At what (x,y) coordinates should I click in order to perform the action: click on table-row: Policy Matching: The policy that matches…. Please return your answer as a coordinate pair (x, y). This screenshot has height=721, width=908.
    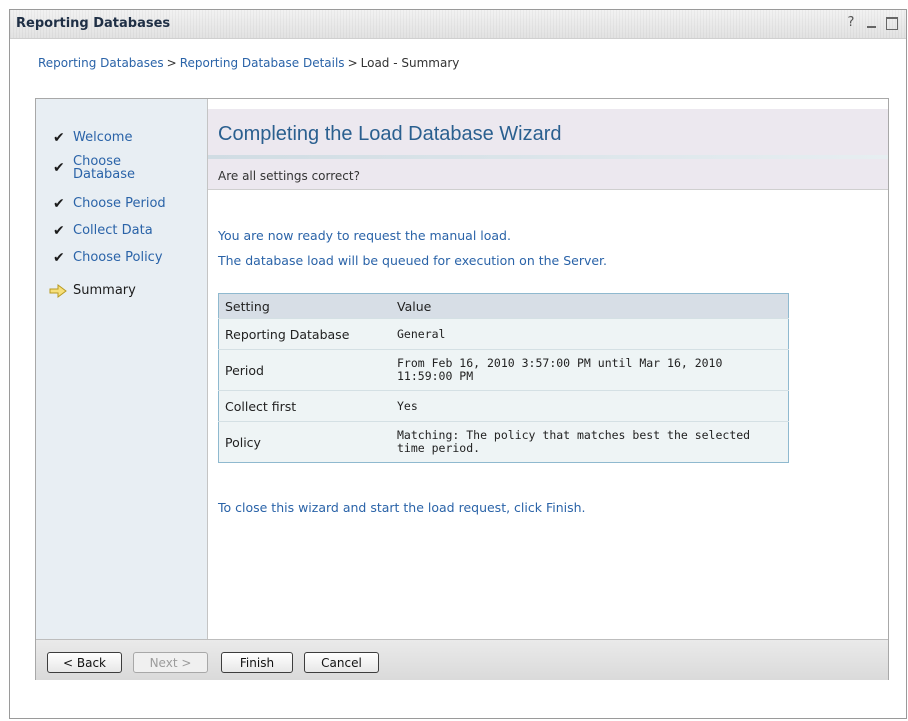
    Looking at the image, I should click on (503, 442).